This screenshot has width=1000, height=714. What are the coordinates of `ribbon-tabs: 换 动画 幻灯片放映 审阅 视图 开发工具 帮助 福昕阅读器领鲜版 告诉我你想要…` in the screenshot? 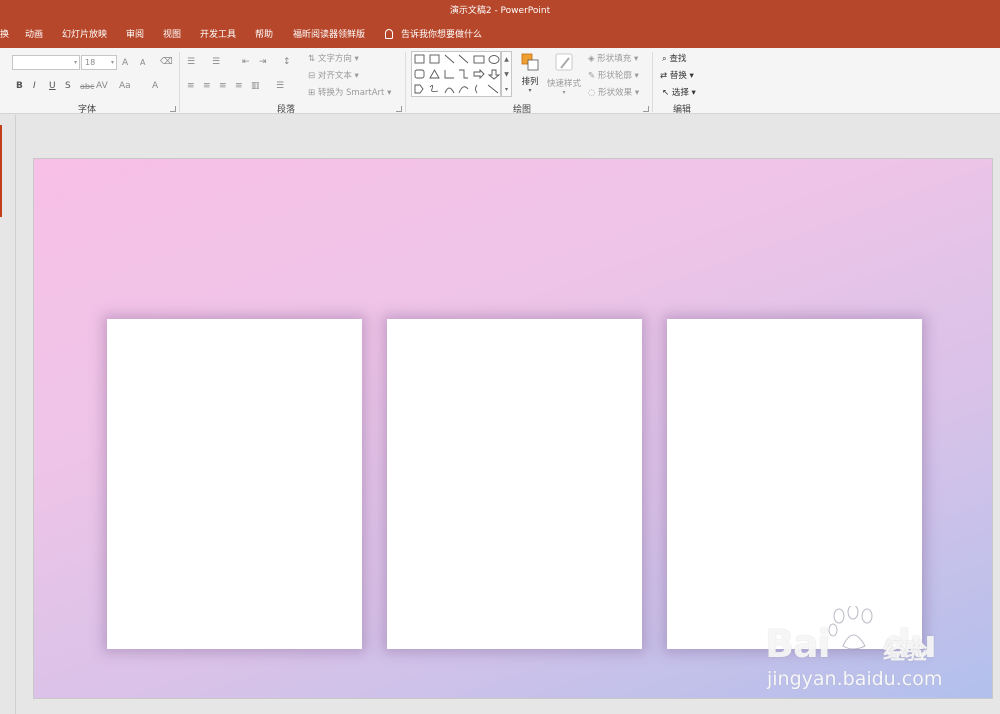 It's located at (500, 35).